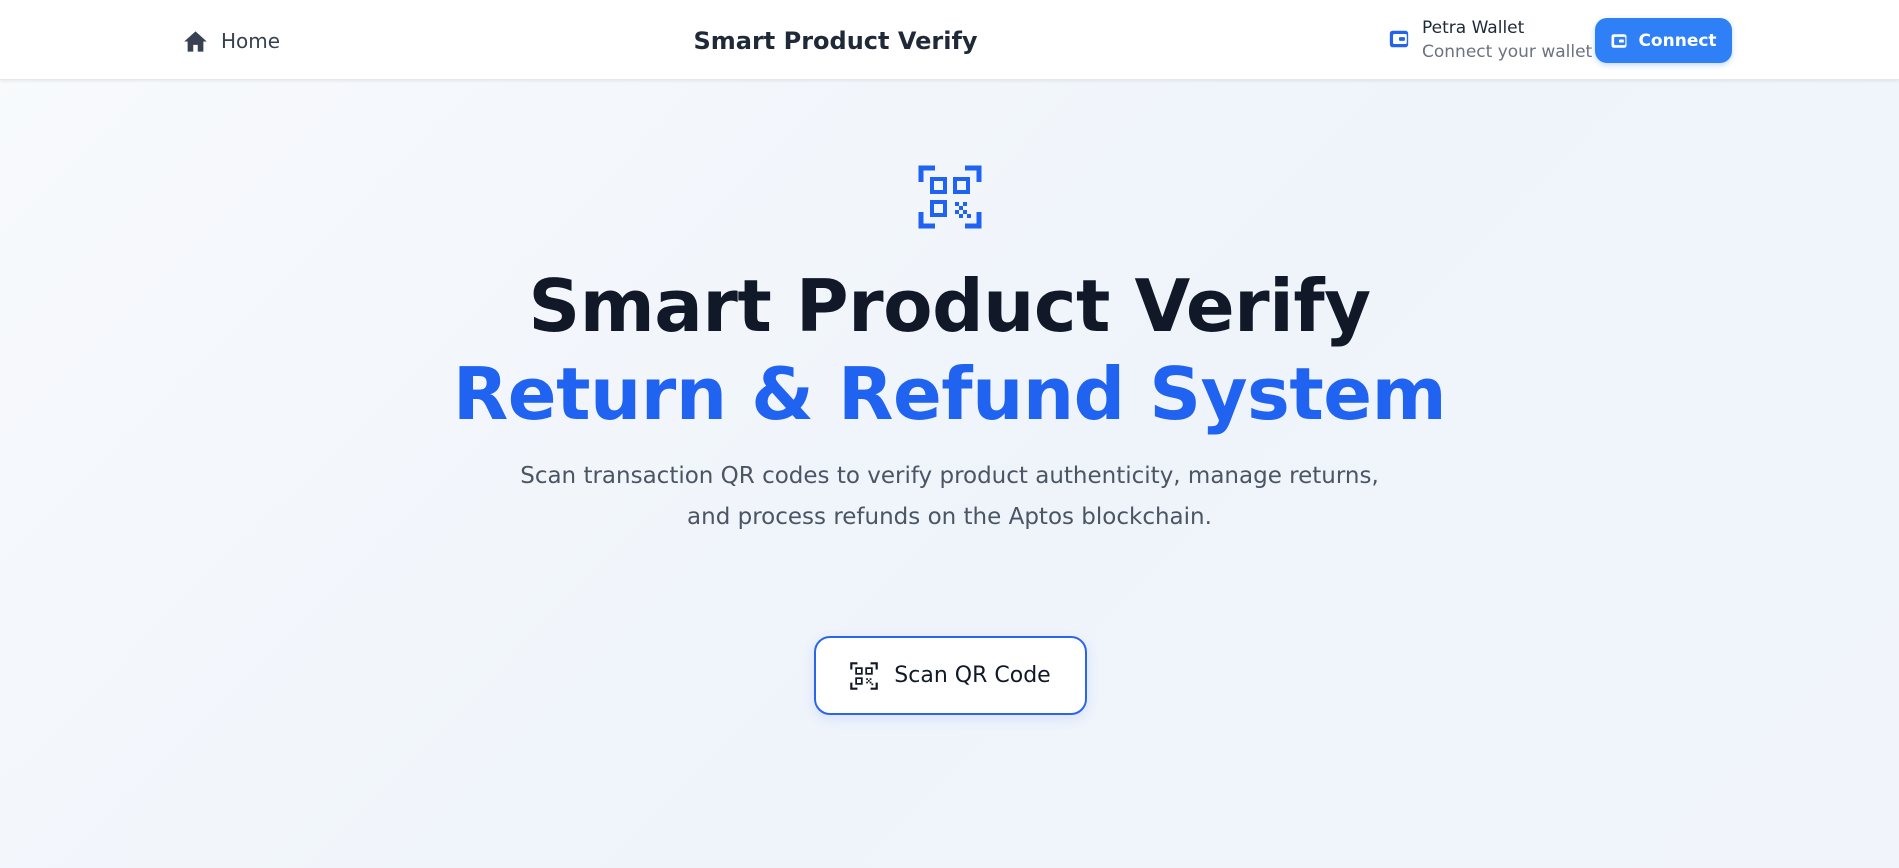  What do you see at coordinates (949, 394) in the screenshot?
I see `hero-title-line-2: Return & Refund System` at bounding box center [949, 394].